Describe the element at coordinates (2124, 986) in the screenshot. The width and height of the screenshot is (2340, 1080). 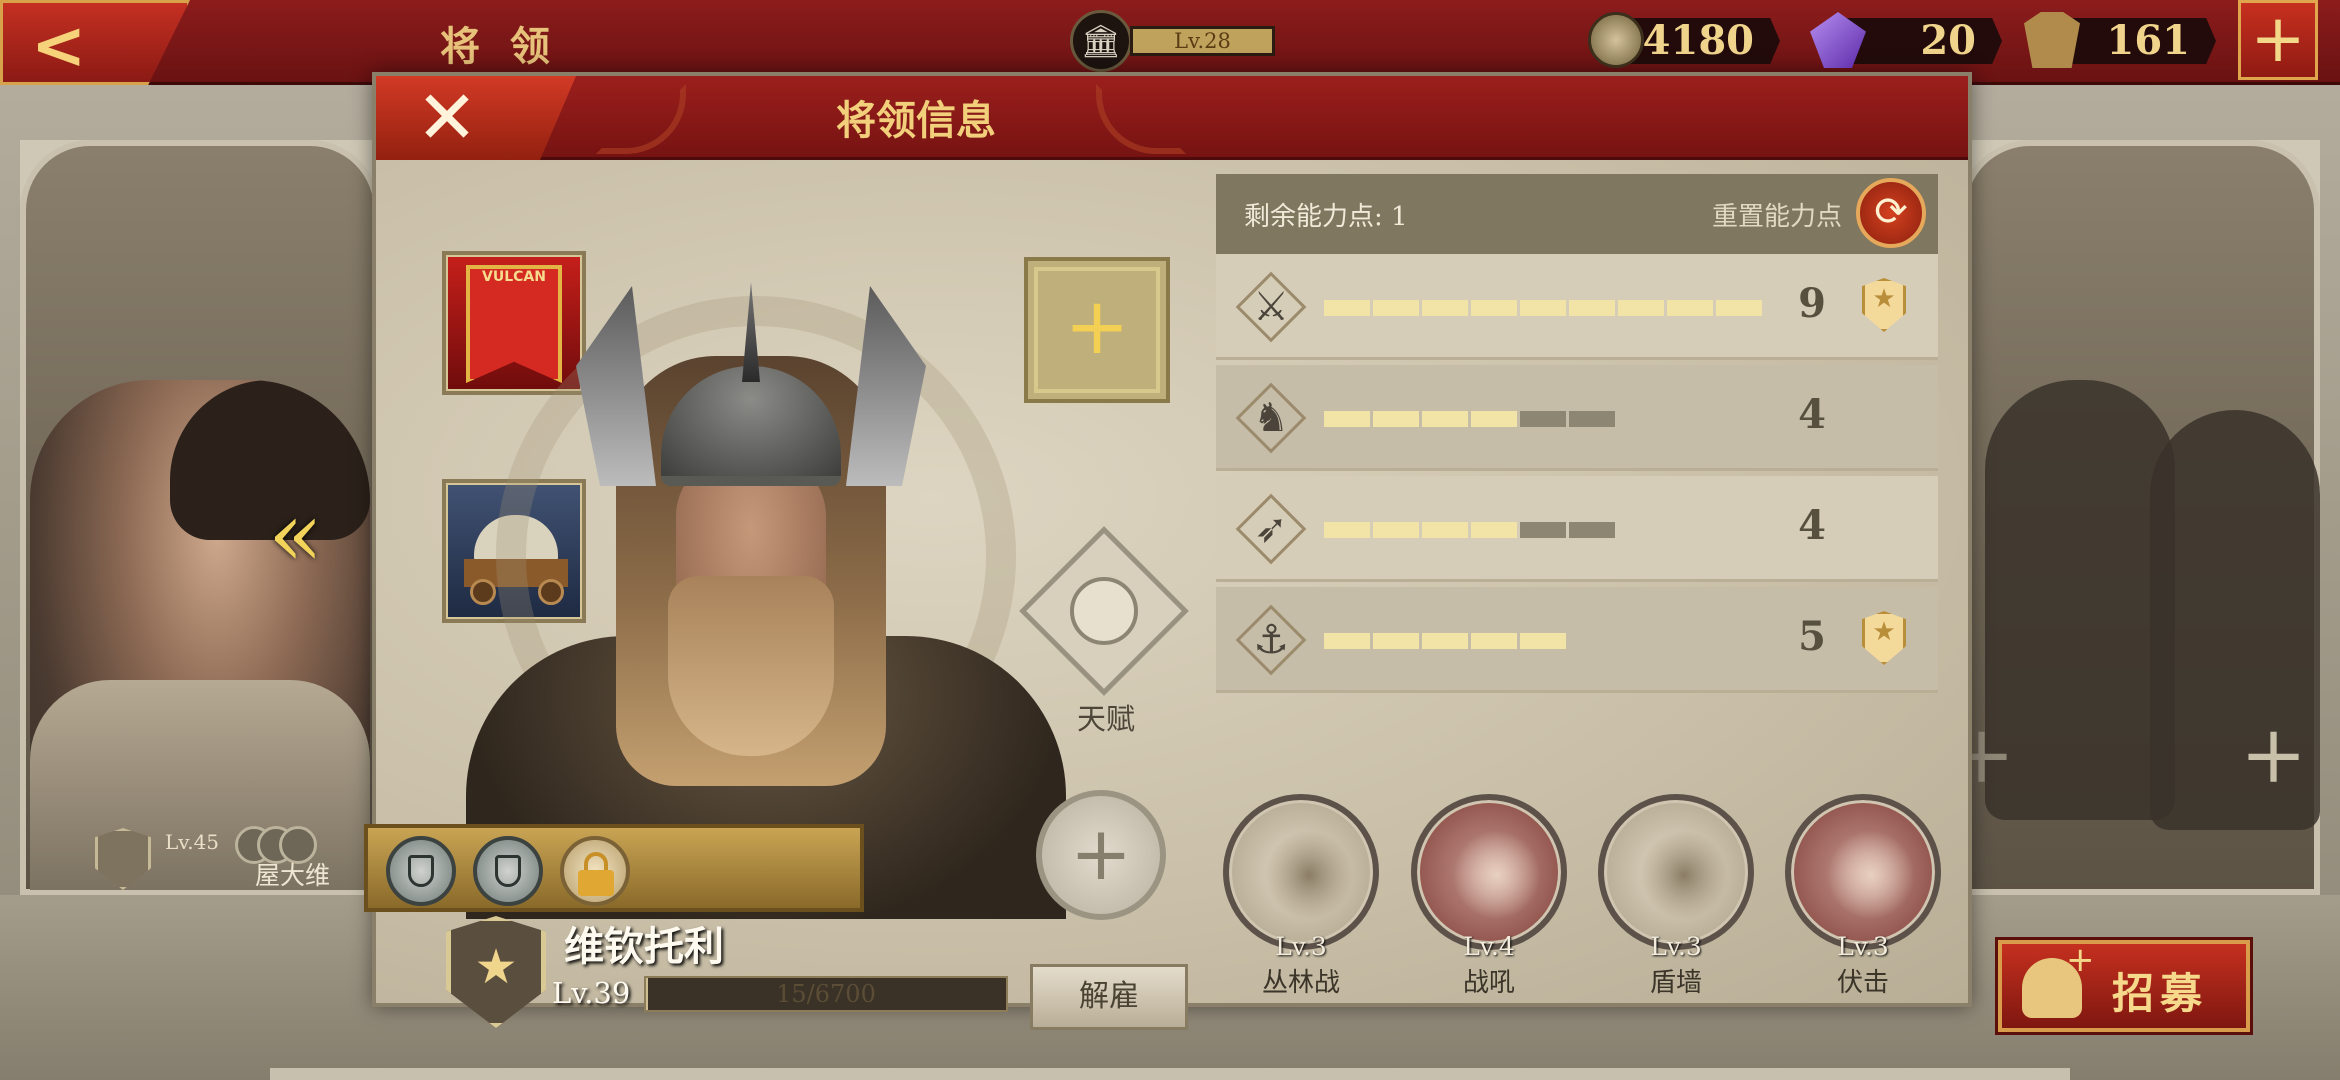
I see `recruit-button: 招募` at that location.